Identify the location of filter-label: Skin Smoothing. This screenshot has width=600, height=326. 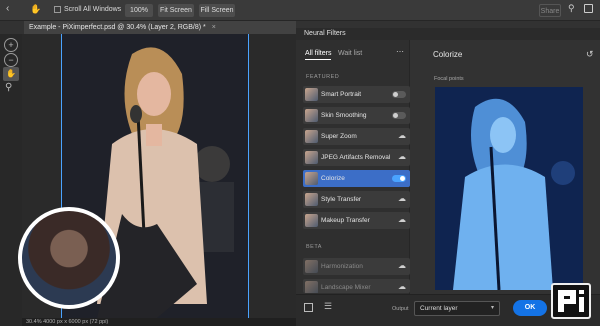
(344, 115).